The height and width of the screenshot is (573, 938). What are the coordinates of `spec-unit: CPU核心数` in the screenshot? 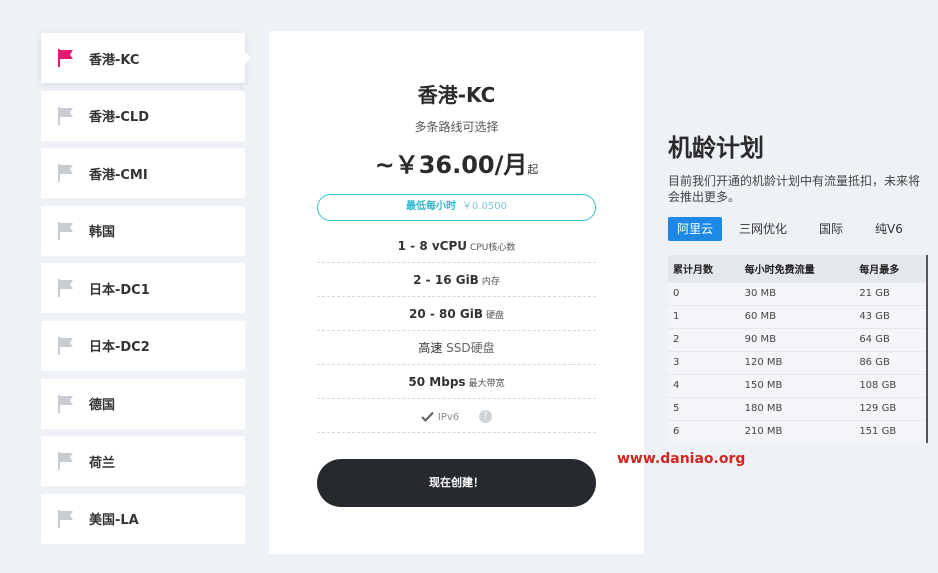 It's located at (493, 248).